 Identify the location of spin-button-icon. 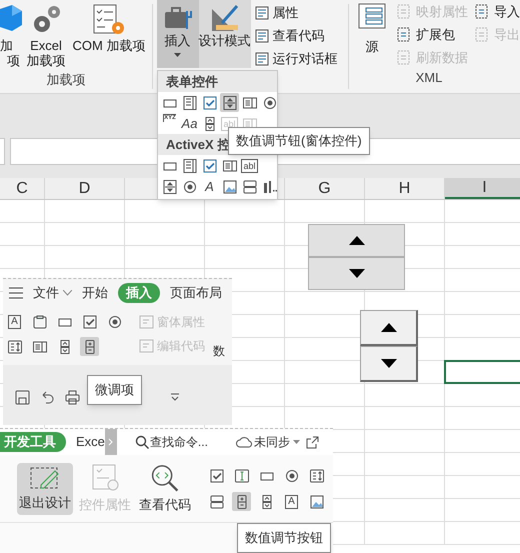
(229, 102).